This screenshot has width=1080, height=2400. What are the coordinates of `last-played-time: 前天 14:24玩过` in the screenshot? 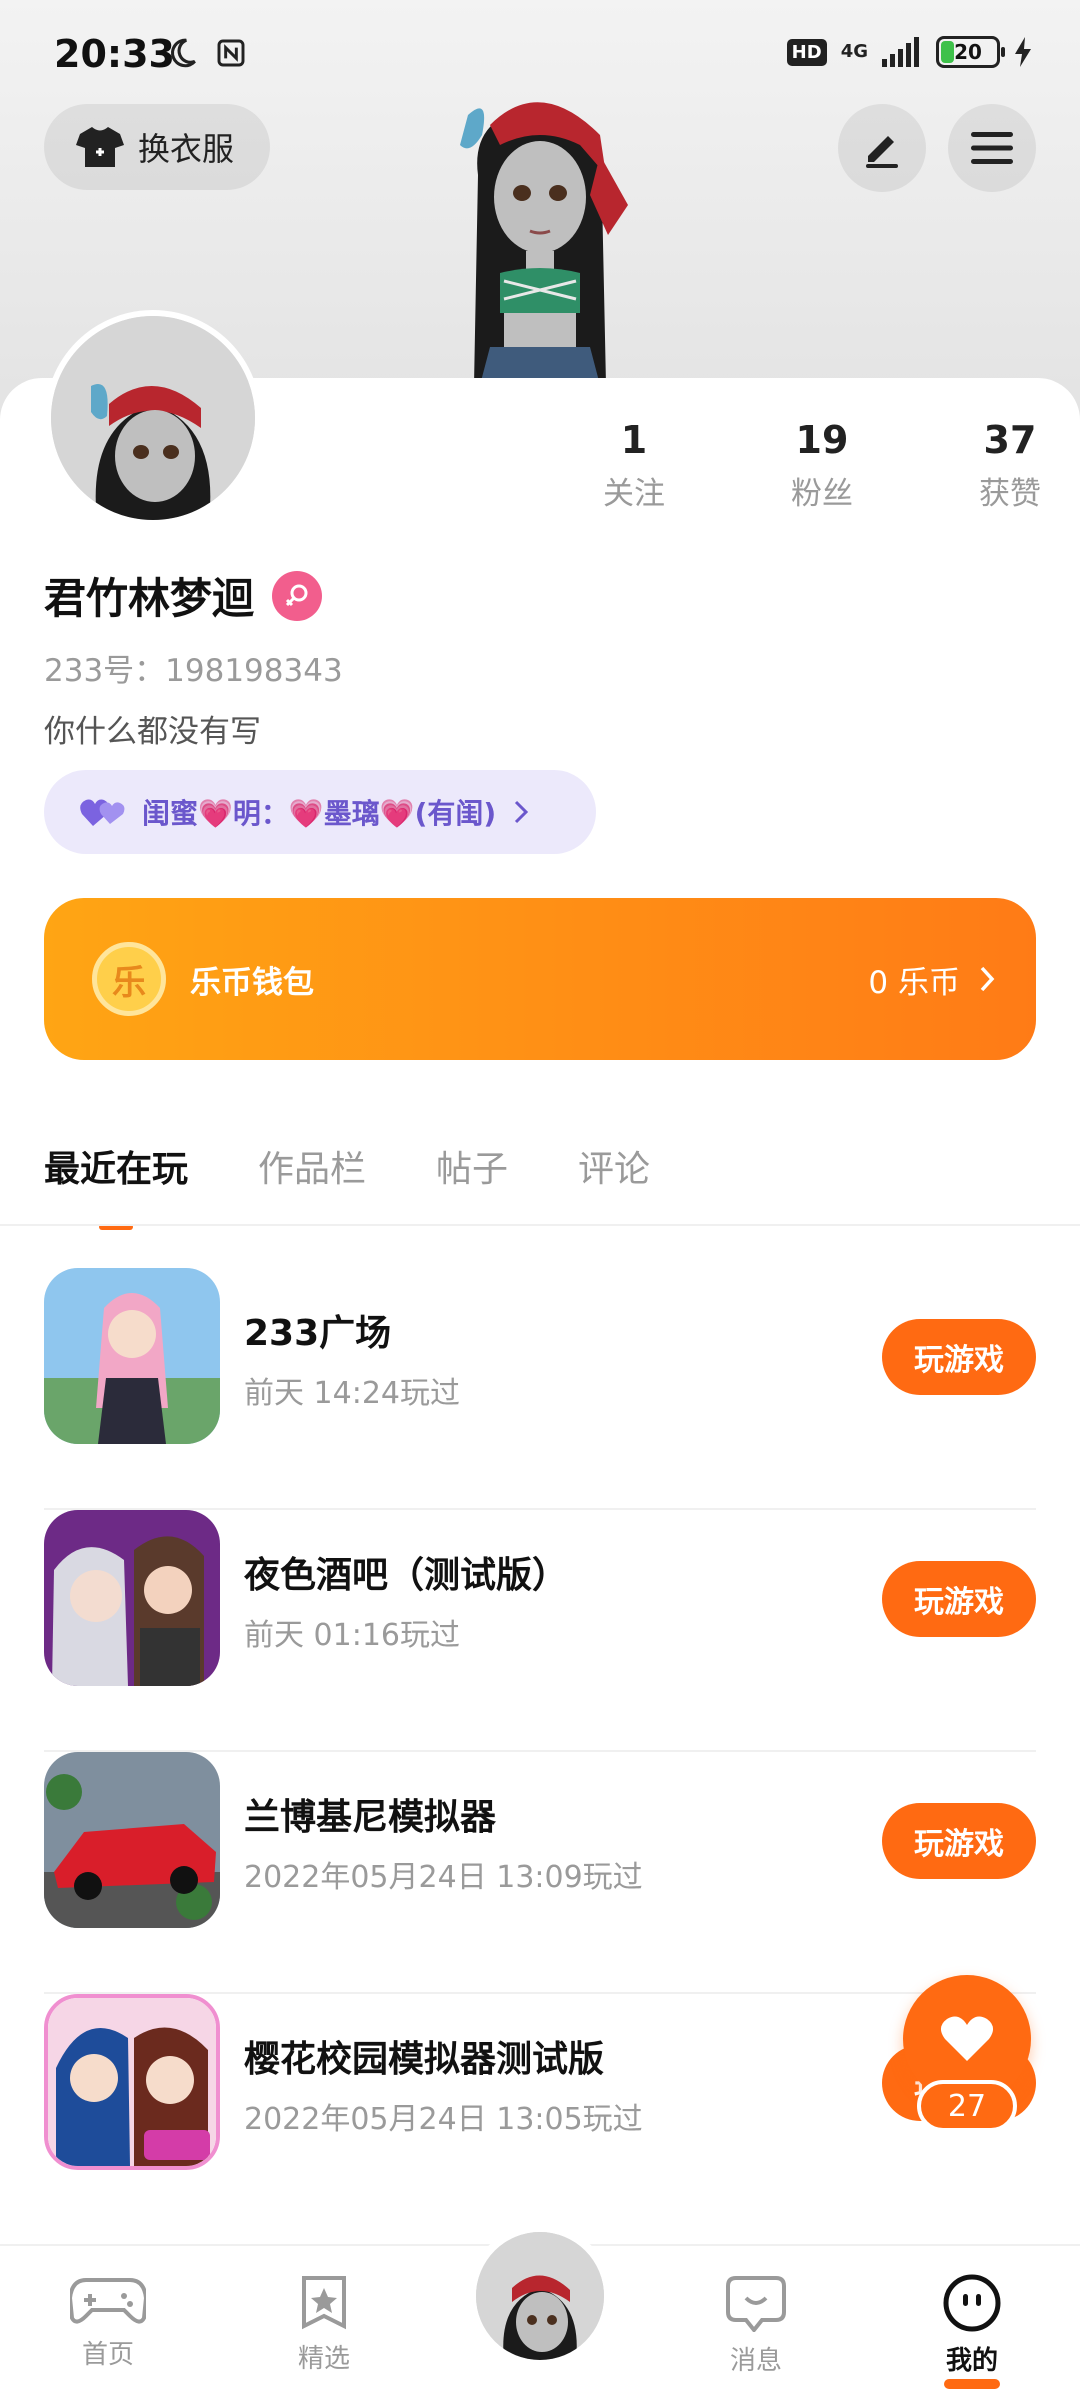 It's located at (352, 1393).